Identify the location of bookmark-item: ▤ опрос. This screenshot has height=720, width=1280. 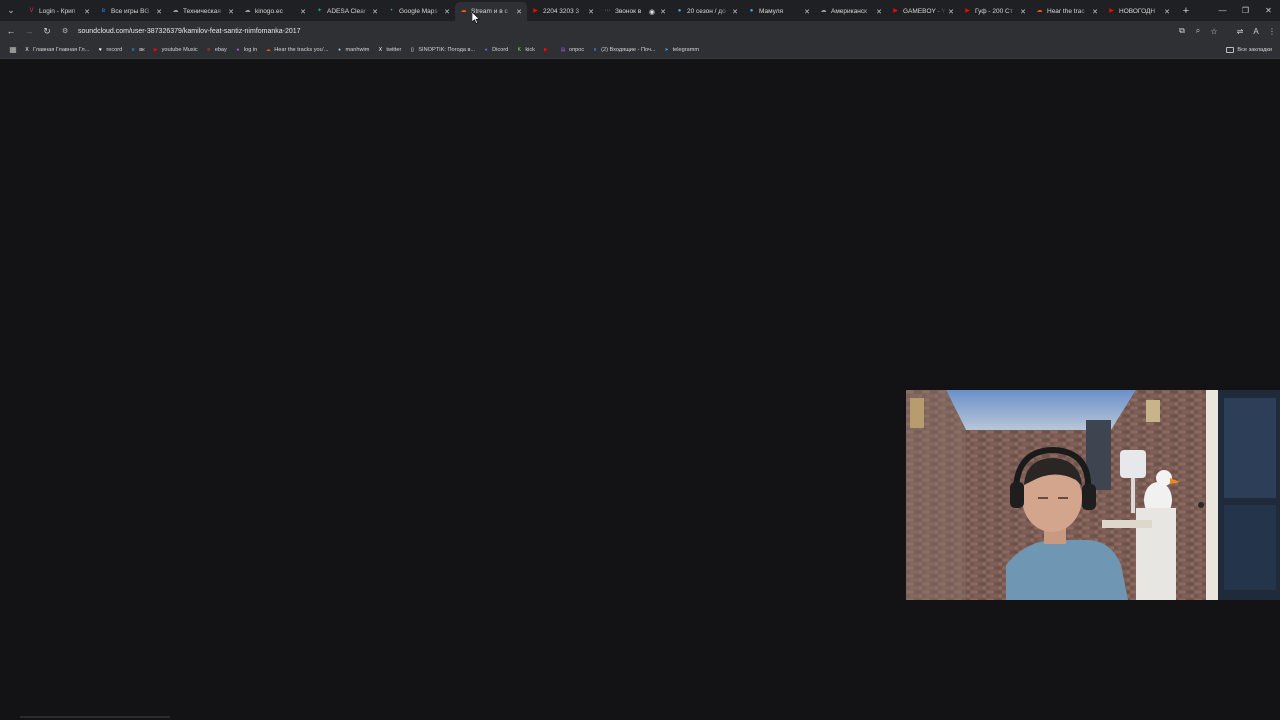
(572, 50).